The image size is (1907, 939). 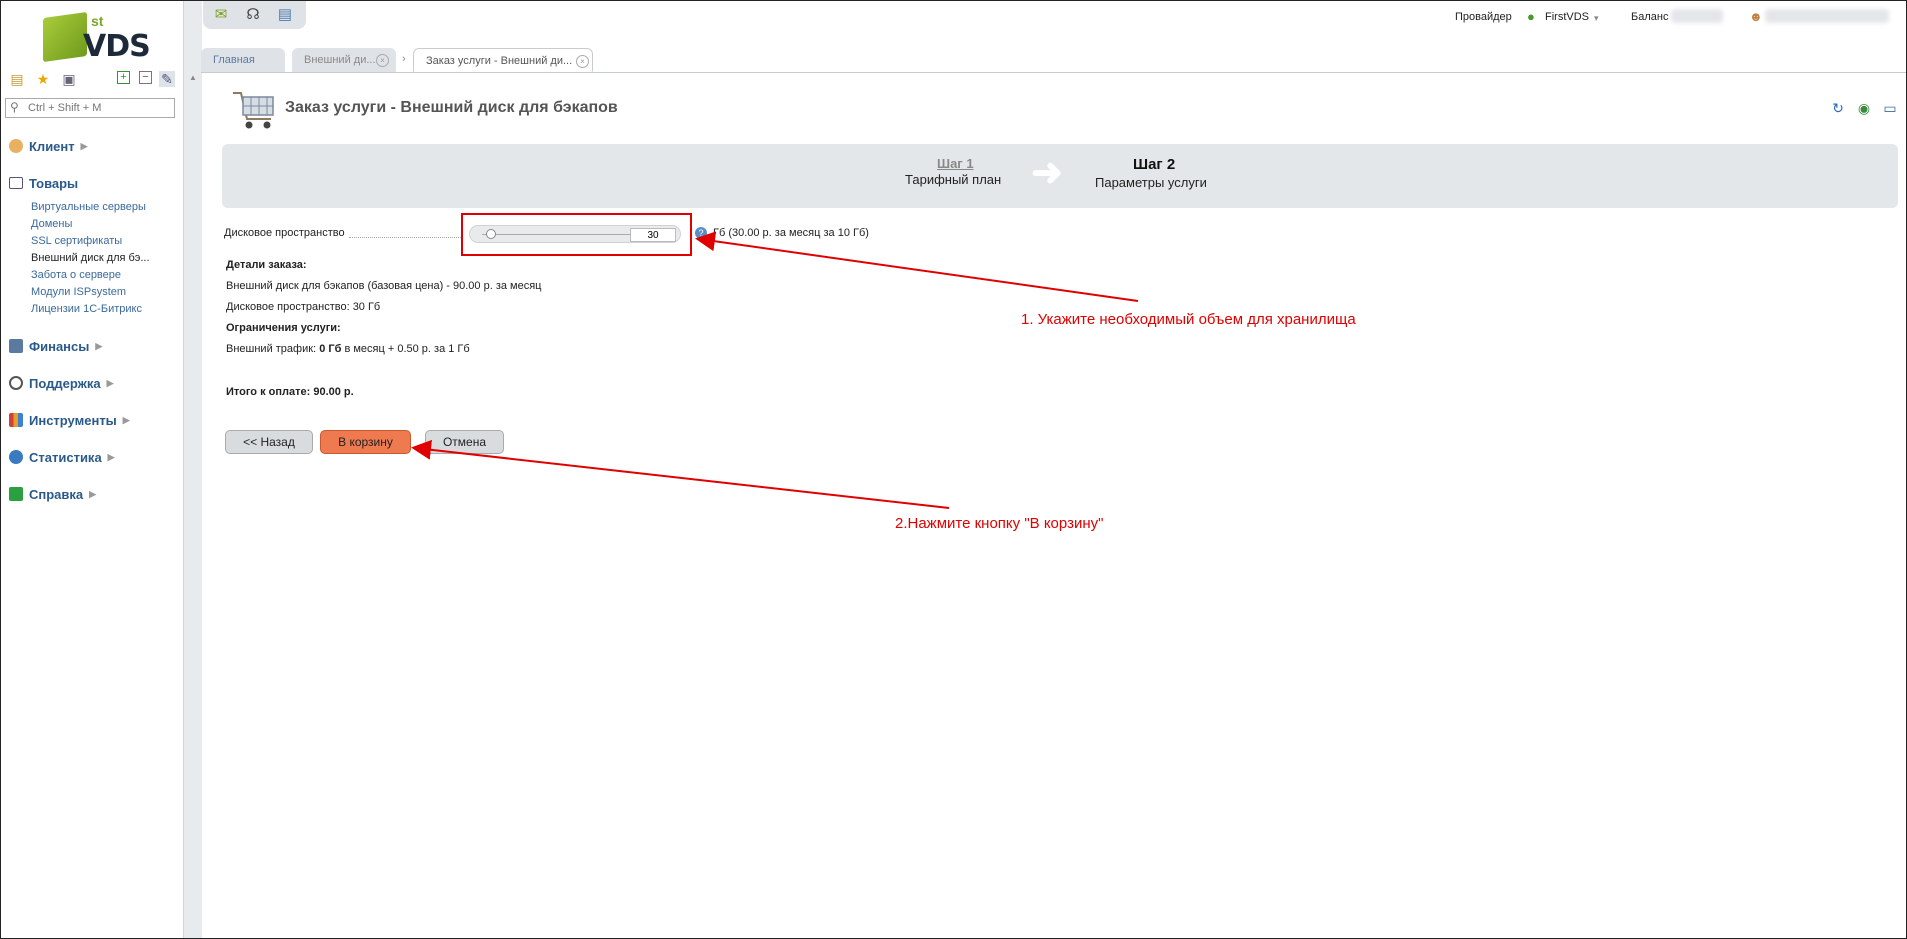 I want to click on new-order-icon: ✉, so click(x=221, y=15).